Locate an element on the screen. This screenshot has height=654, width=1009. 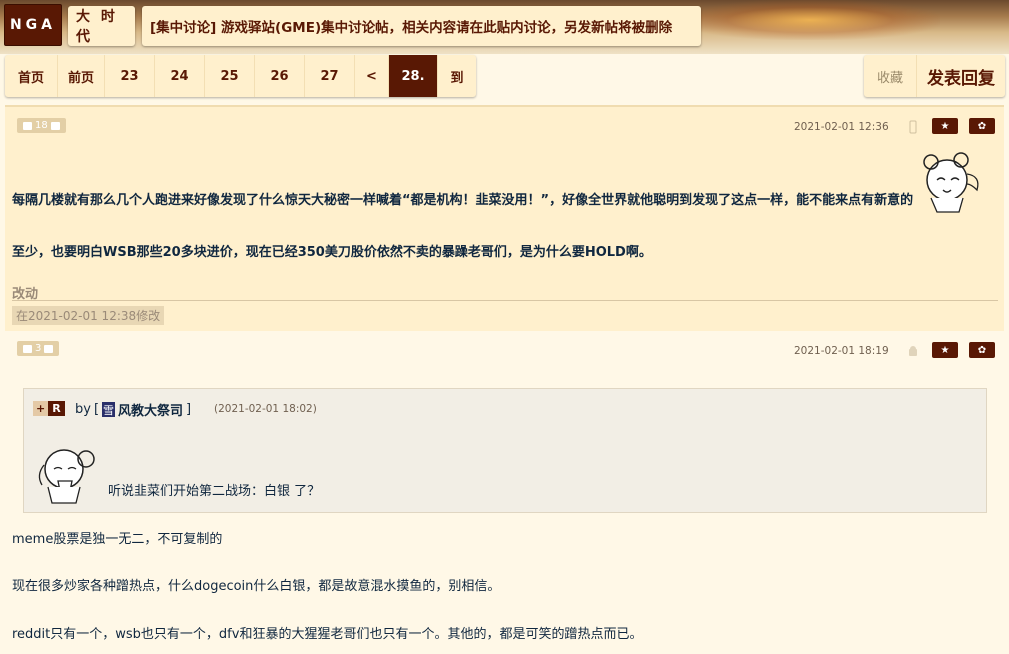
like-counter: 3 is located at coordinates (38, 348).